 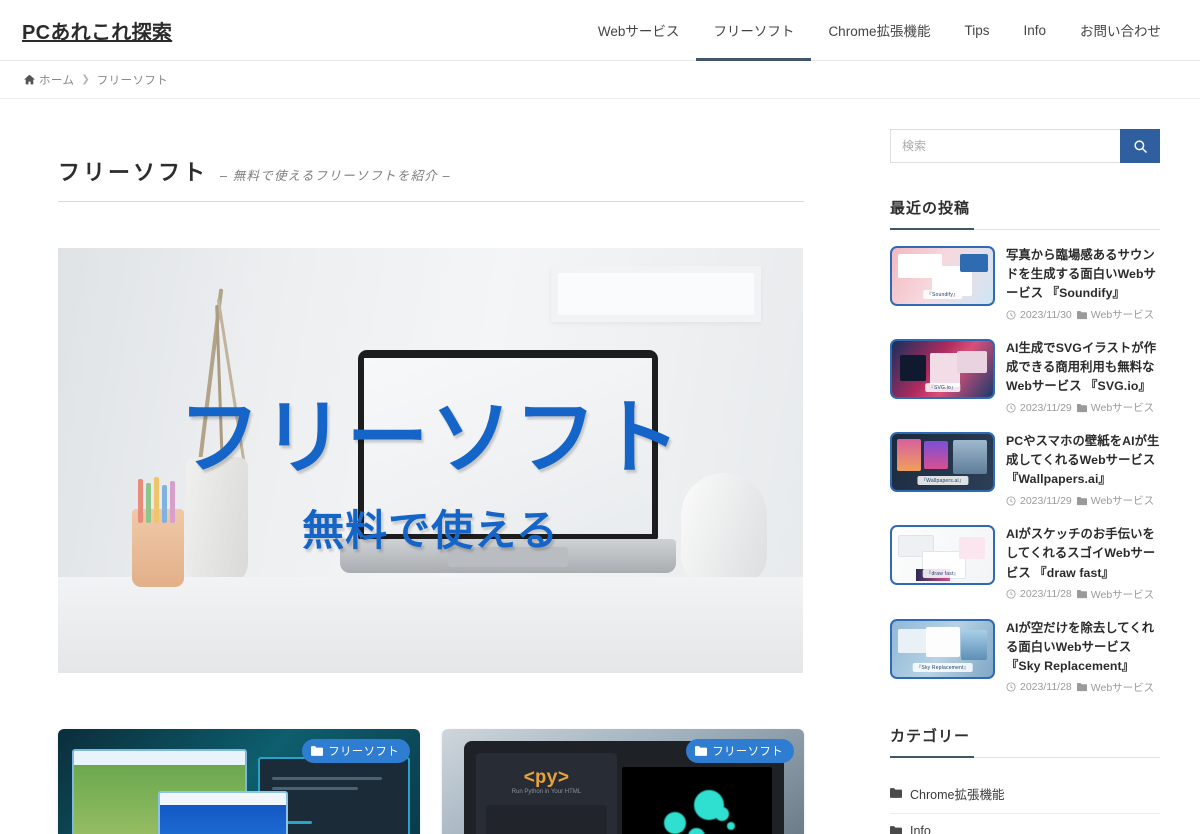 What do you see at coordinates (942, 667) in the screenshot?
I see `post-thumbnail-label: 『Sky Replacement』` at bounding box center [942, 667].